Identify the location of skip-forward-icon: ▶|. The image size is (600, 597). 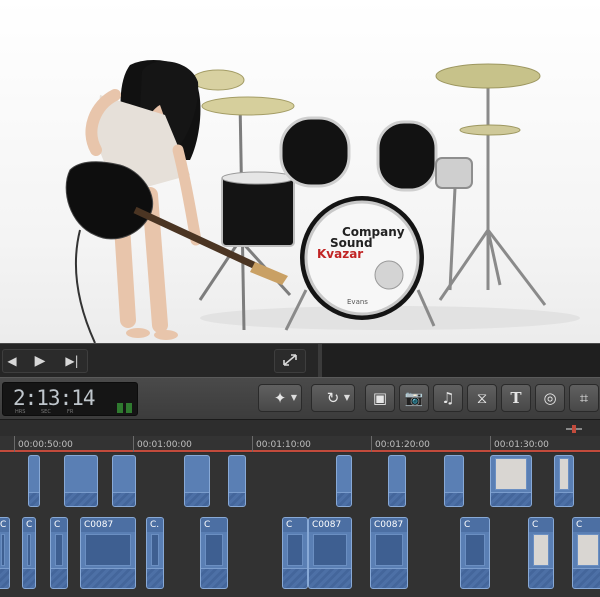
(72, 361).